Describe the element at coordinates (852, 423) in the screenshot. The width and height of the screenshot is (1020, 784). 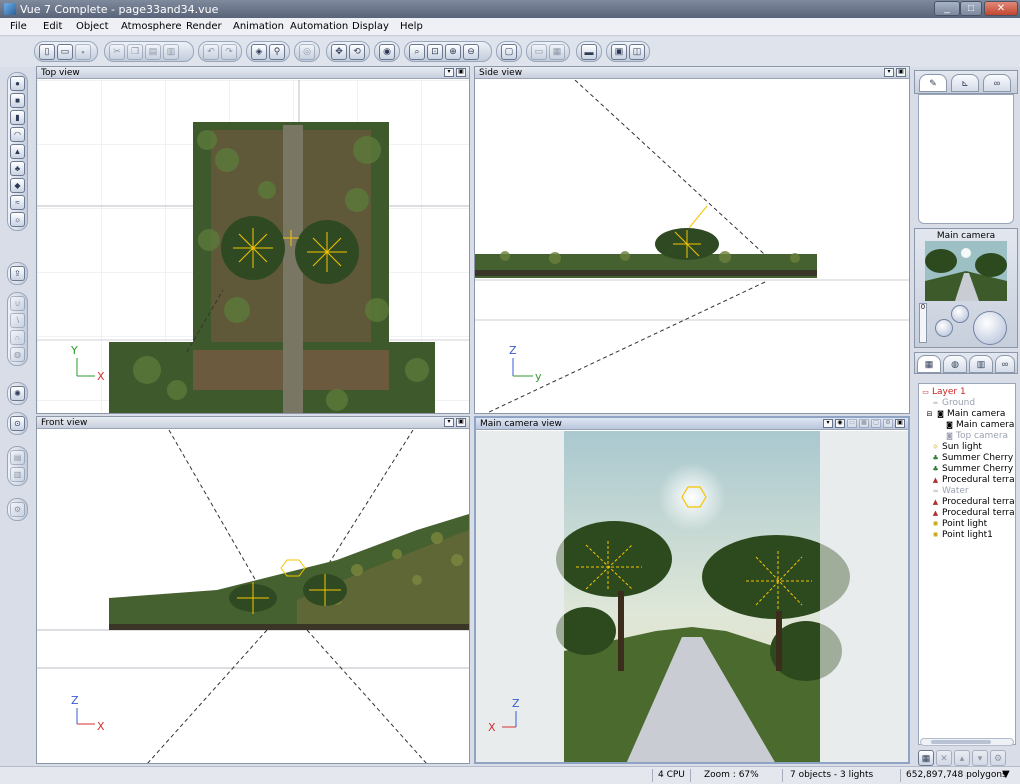
I see `safe-frame-icon: ▭` at that location.